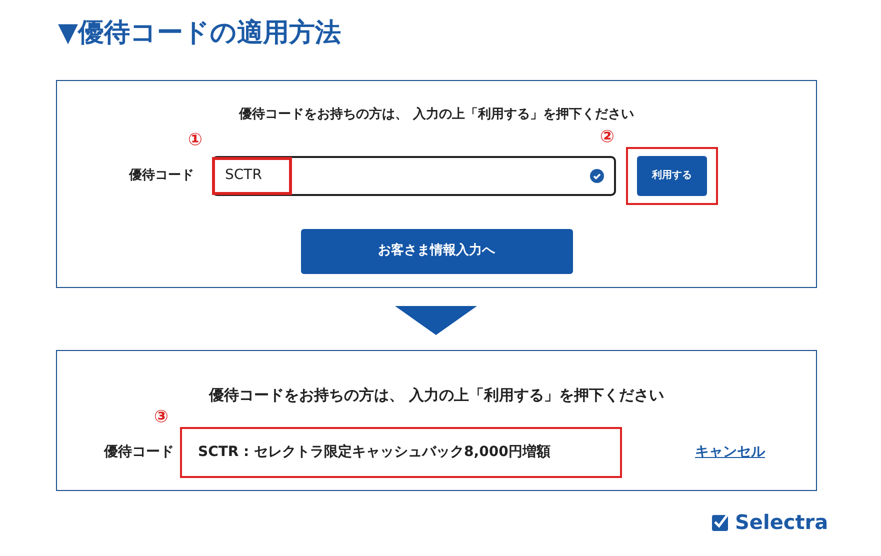 This screenshot has height=556, width=881. What do you see at coordinates (374, 452) in the screenshot?
I see `applied-code-text: SCTR : セレクトラ限定キャッシュバック8,000円増額` at bounding box center [374, 452].